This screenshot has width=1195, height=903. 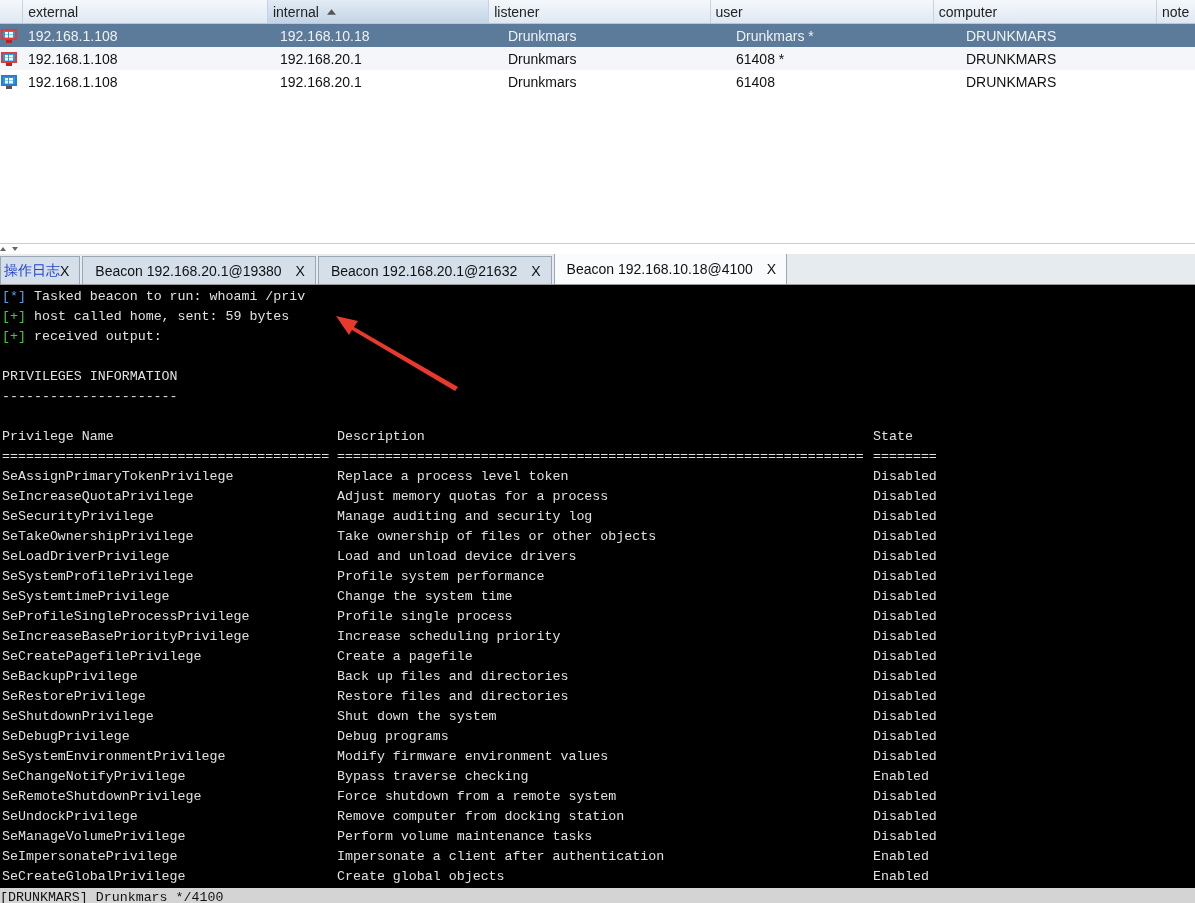 I want to click on privilege-cell-text: Impersonate a client after authentication, so click(x=501, y=857).